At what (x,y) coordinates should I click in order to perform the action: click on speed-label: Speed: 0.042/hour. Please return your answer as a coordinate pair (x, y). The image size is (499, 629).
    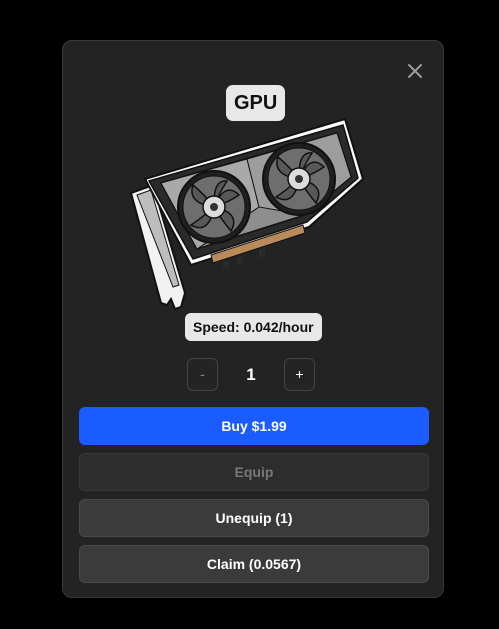
    Looking at the image, I should click on (253, 327).